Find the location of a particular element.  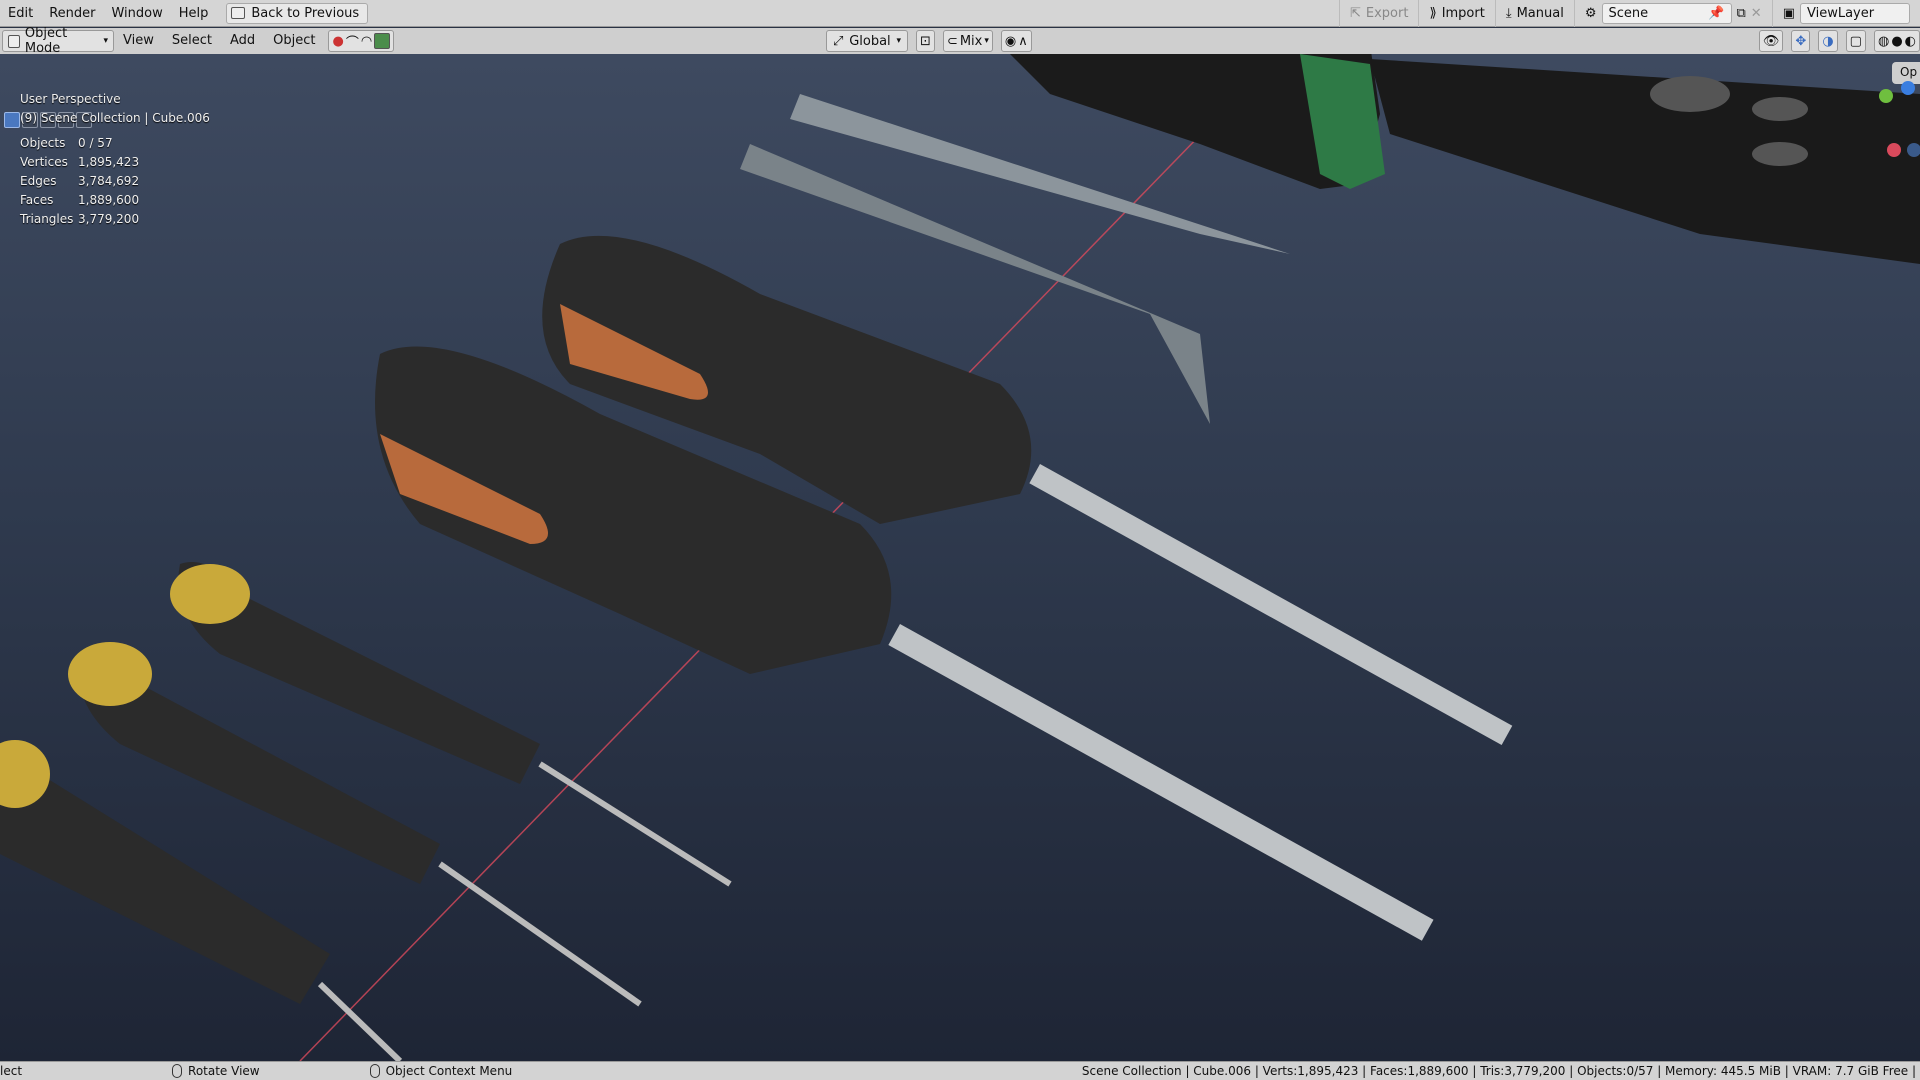

menu-object: Object is located at coordinates (294, 41).